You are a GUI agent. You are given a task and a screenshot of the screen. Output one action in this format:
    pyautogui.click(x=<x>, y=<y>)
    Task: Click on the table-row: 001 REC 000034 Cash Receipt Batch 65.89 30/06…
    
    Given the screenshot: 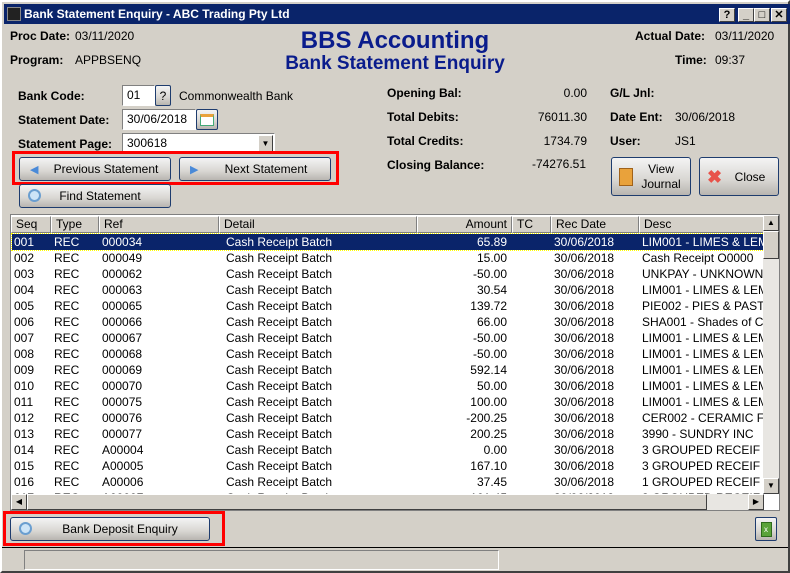 What is the action you would take?
    pyautogui.click(x=389, y=242)
    